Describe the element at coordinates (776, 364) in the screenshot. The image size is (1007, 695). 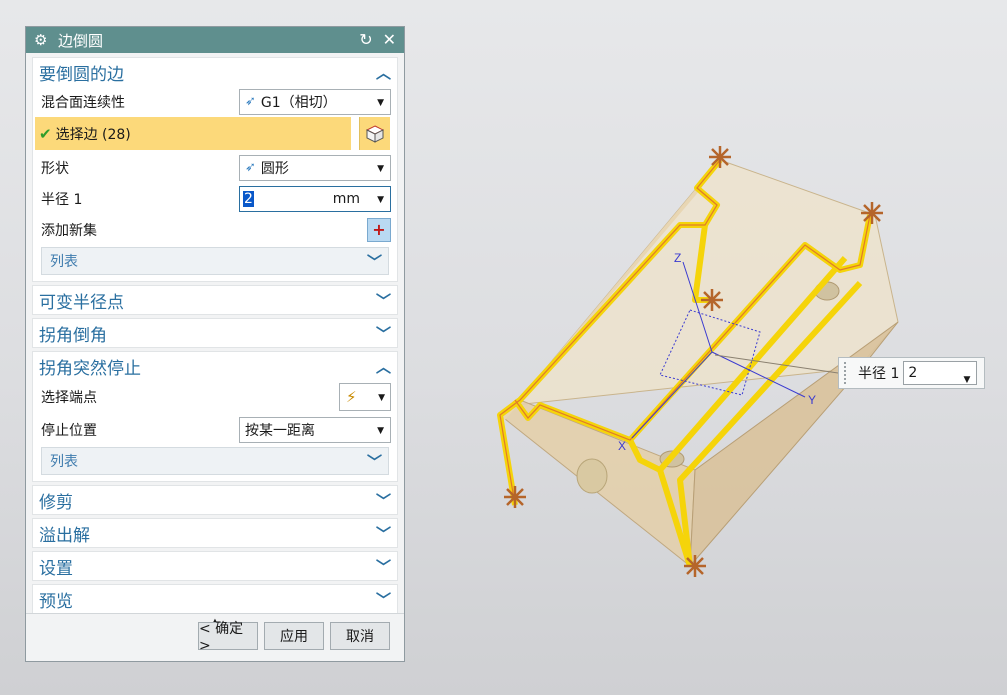
I see `radius-leader-line` at that location.